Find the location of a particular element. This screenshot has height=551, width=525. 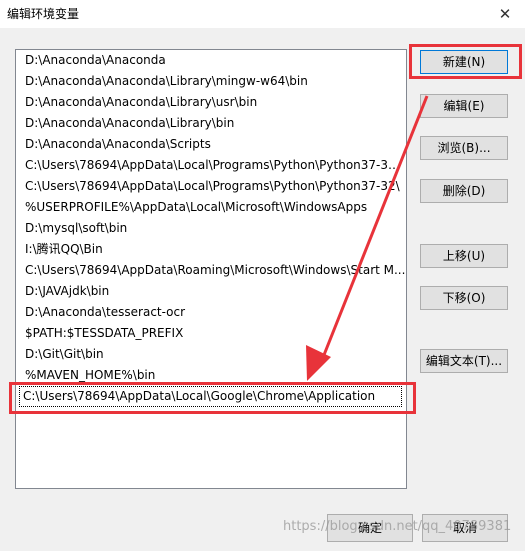

move-down-button: 下移(O) is located at coordinates (464, 298).